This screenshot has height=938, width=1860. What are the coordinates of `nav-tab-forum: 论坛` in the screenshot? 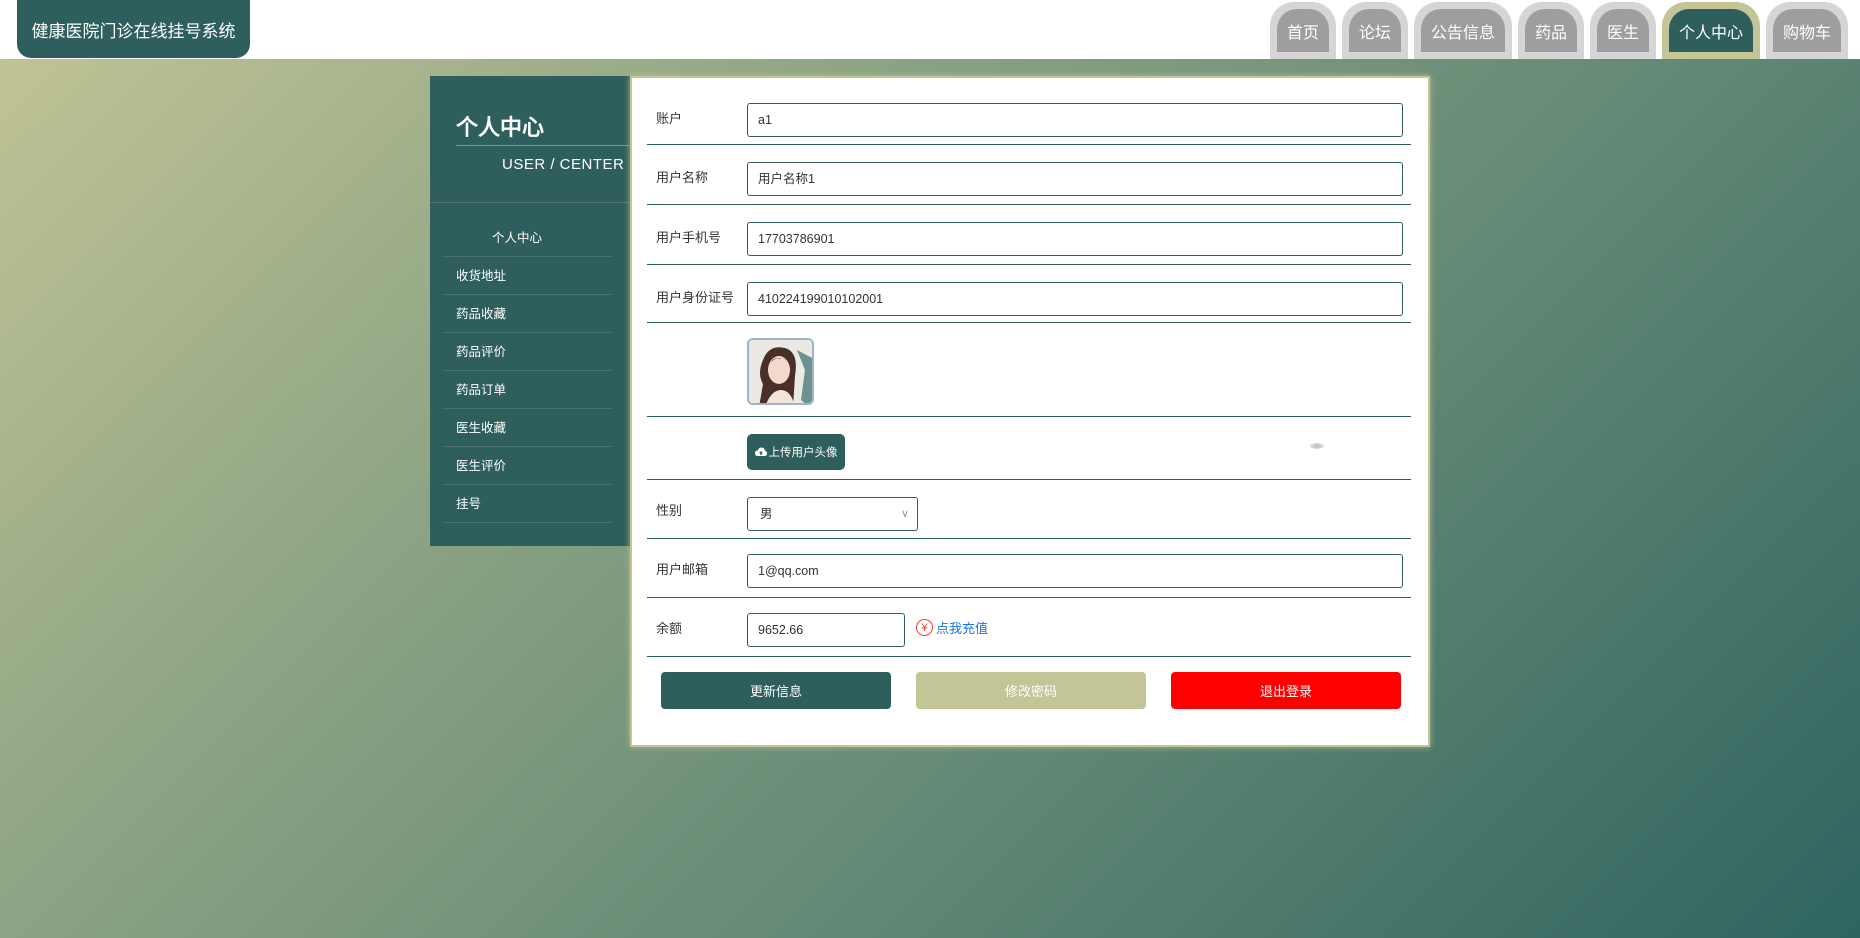 It's located at (1374, 30).